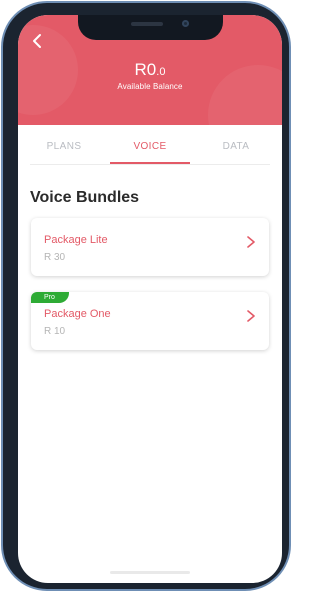 The image size is (320, 595). I want to click on back-button, so click(38, 41).